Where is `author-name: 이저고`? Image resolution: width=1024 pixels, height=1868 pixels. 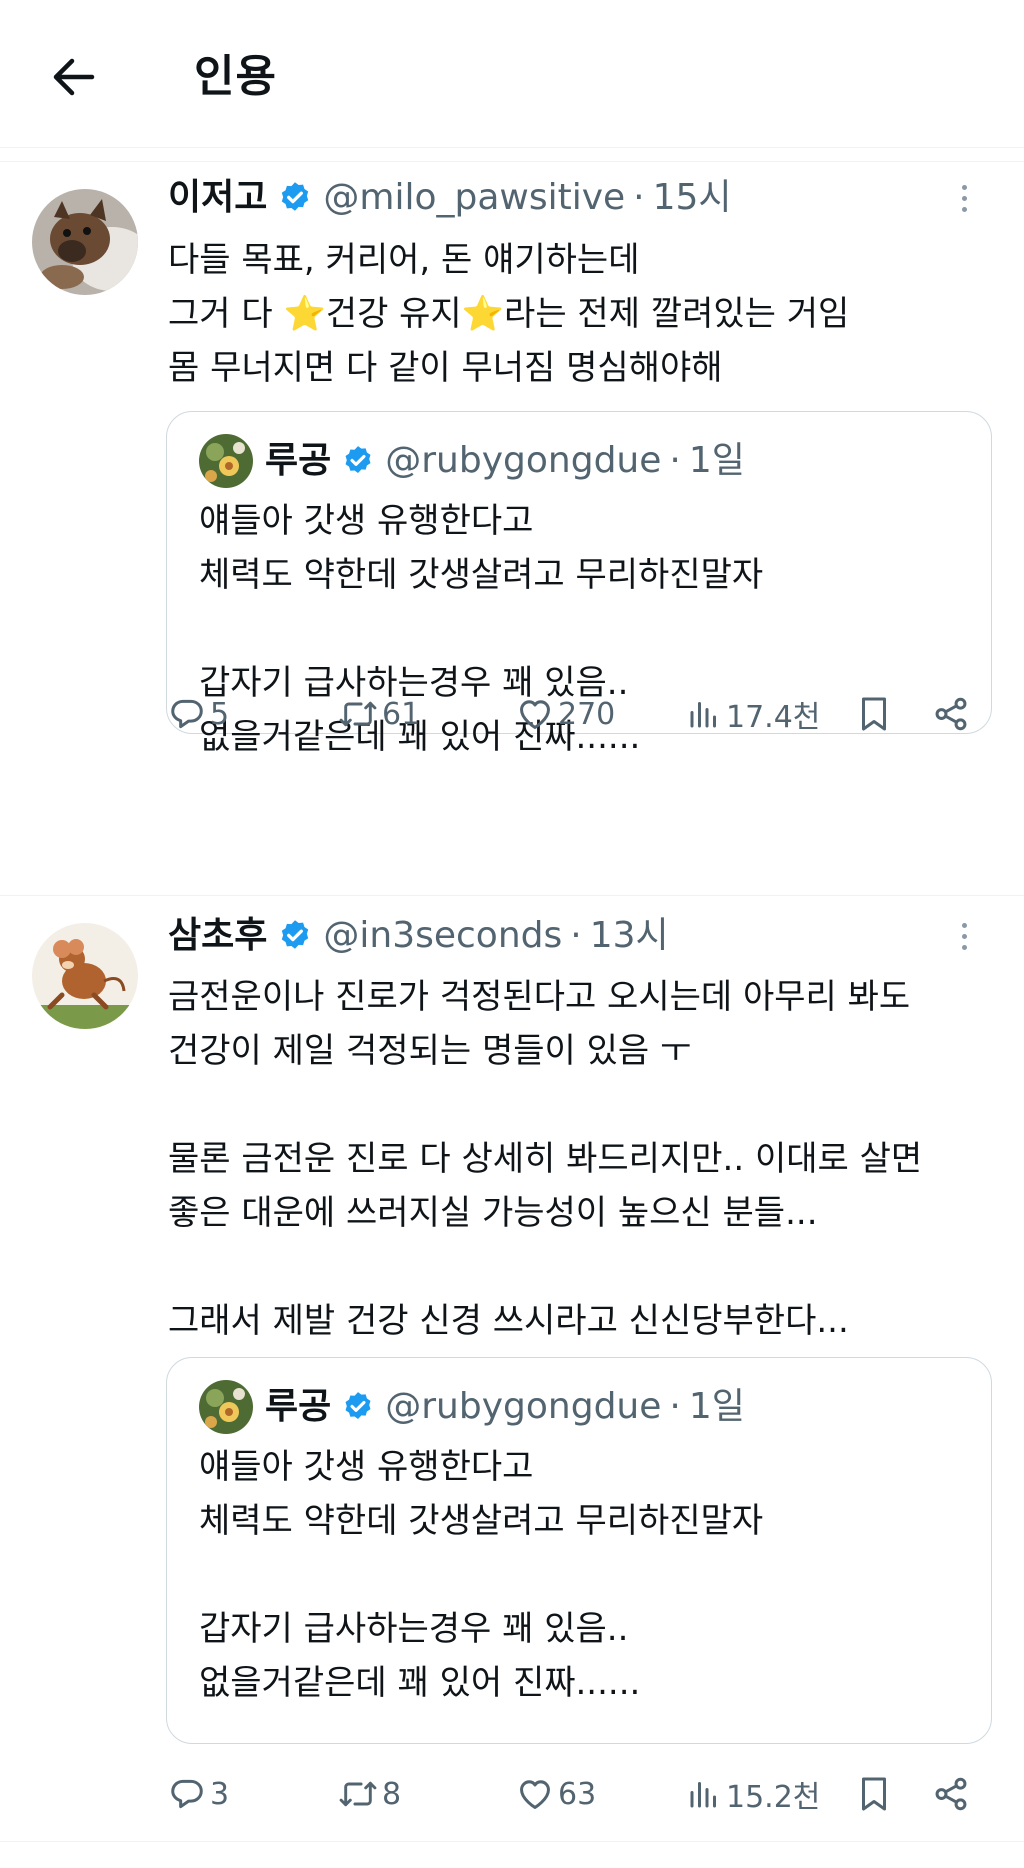
author-name: 이저고 is located at coordinates (217, 198).